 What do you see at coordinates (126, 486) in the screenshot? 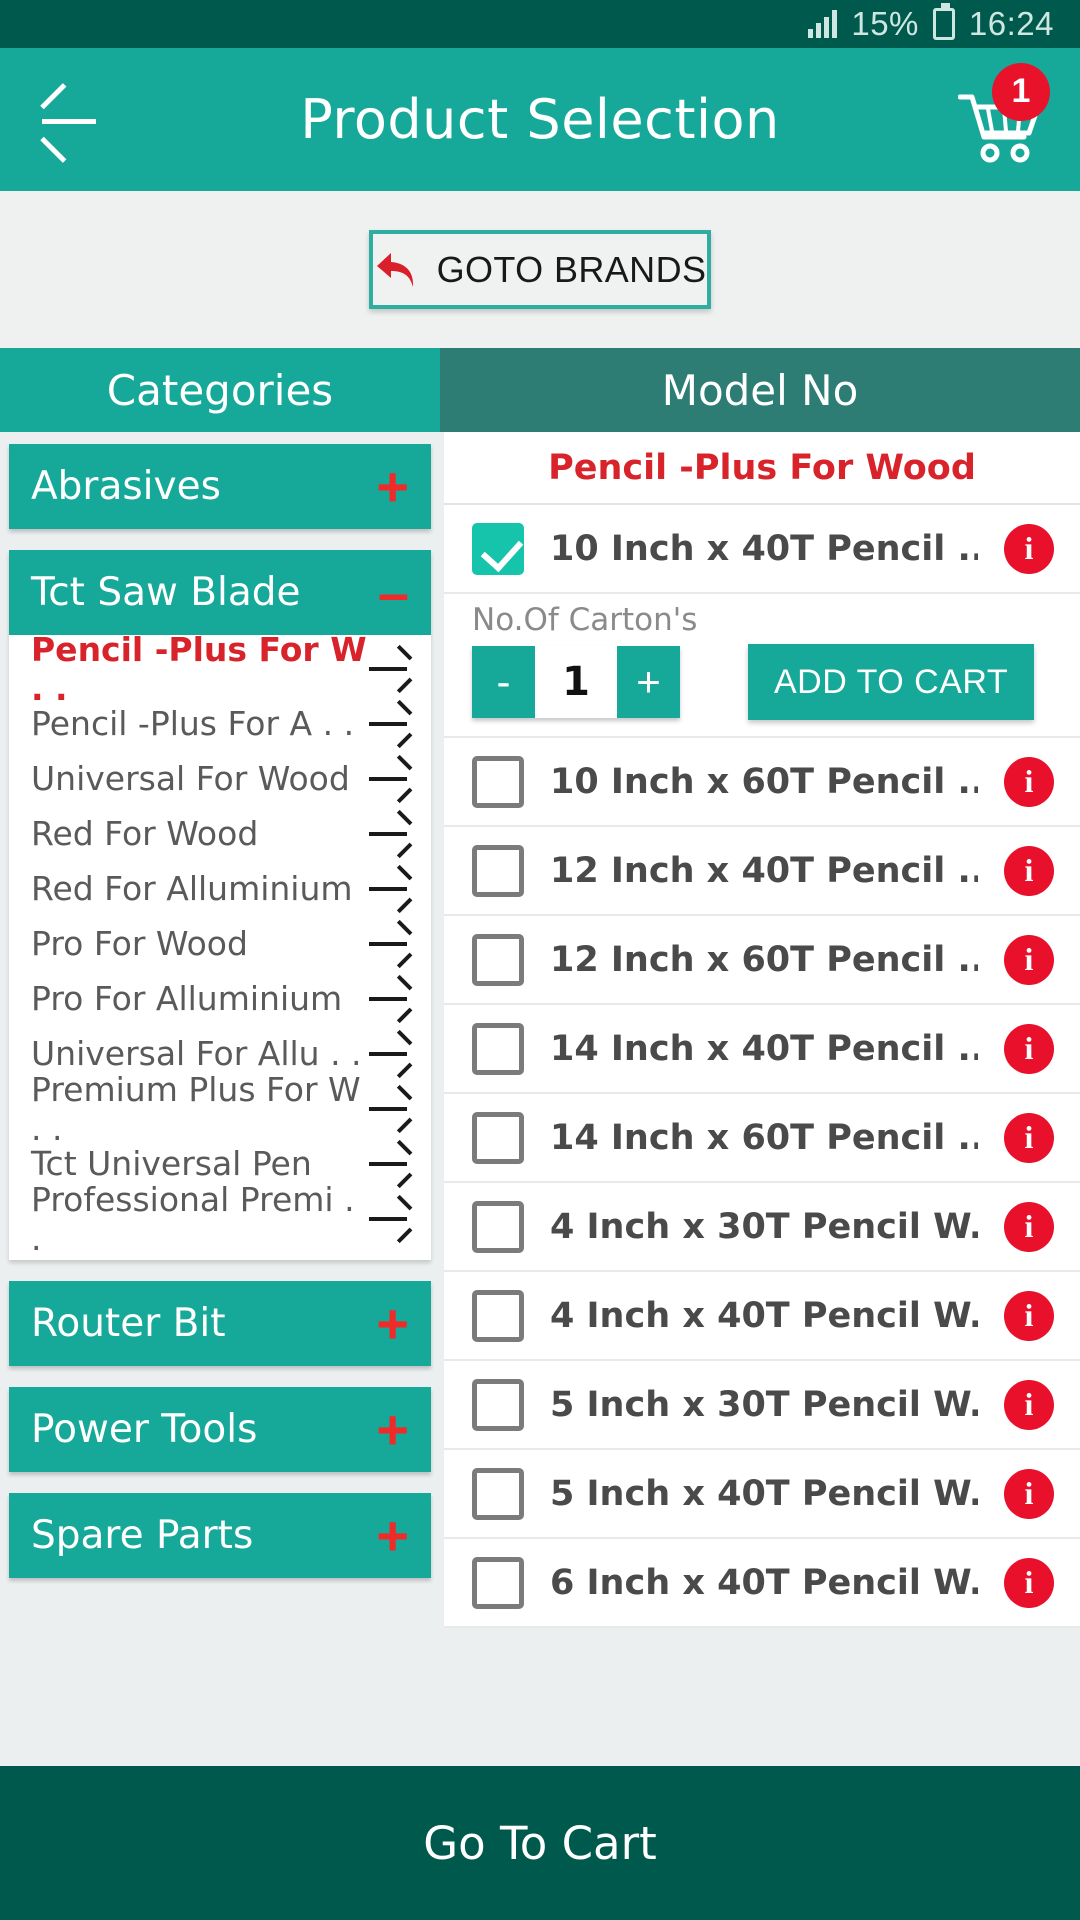
I see `category-label: Abrasives` at bounding box center [126, 486].